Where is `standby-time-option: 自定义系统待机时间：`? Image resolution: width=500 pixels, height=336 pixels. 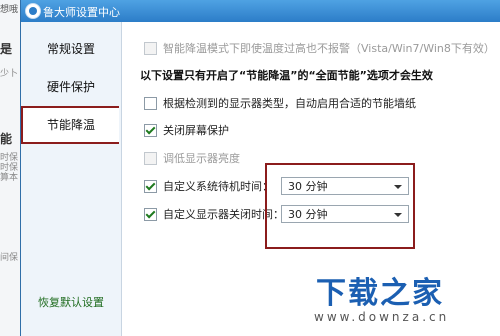 standby-time-option: 自定义系统待机时间： is located at coordinates (208, 186).